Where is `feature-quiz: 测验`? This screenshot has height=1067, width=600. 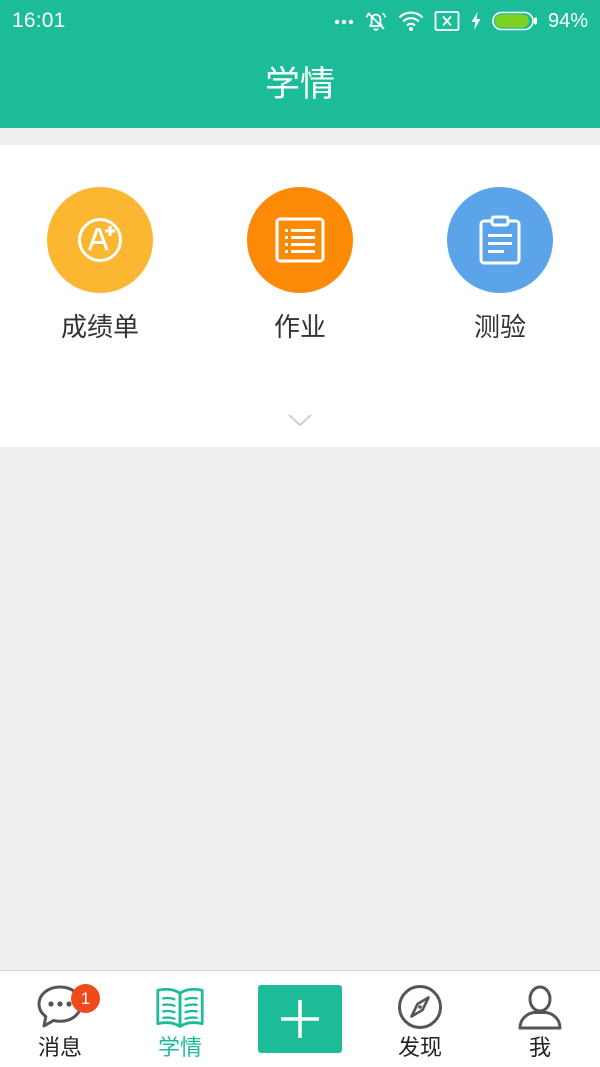
feature-quiz: 测验 is located at coordinates (500, 272).